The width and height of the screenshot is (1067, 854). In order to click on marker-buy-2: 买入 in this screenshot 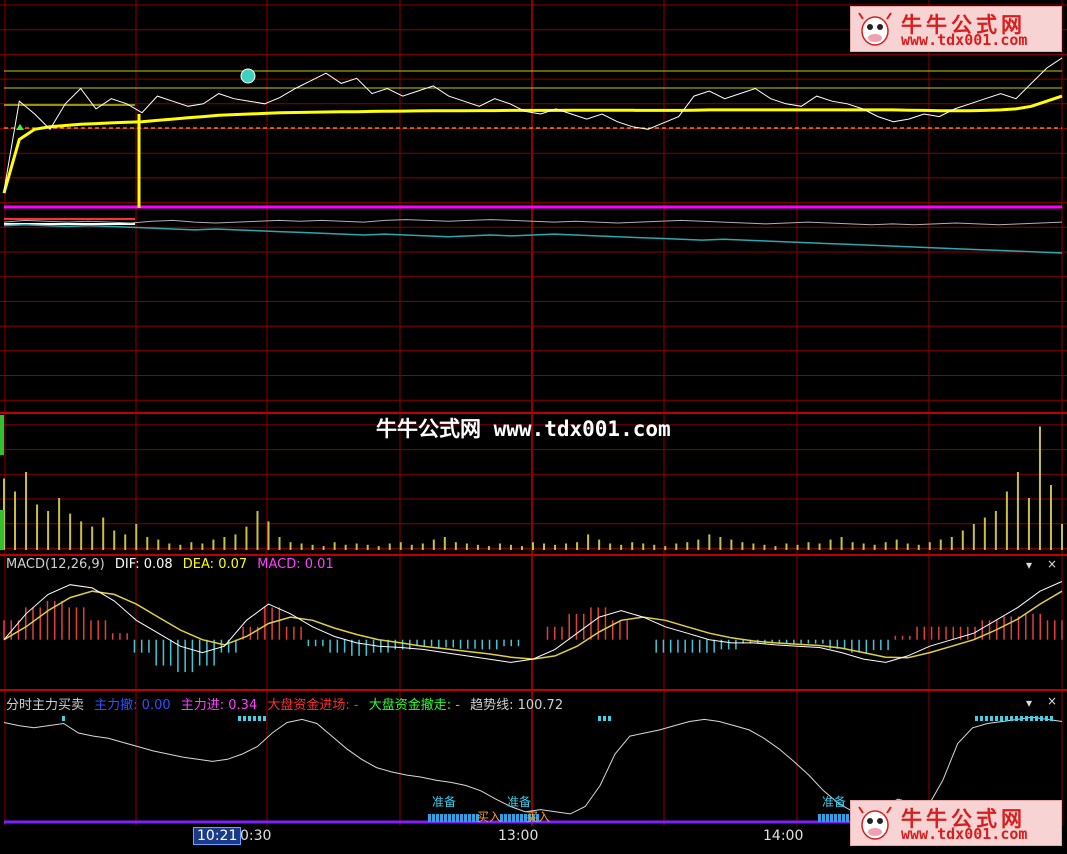, I will do `click(538, 817)`.